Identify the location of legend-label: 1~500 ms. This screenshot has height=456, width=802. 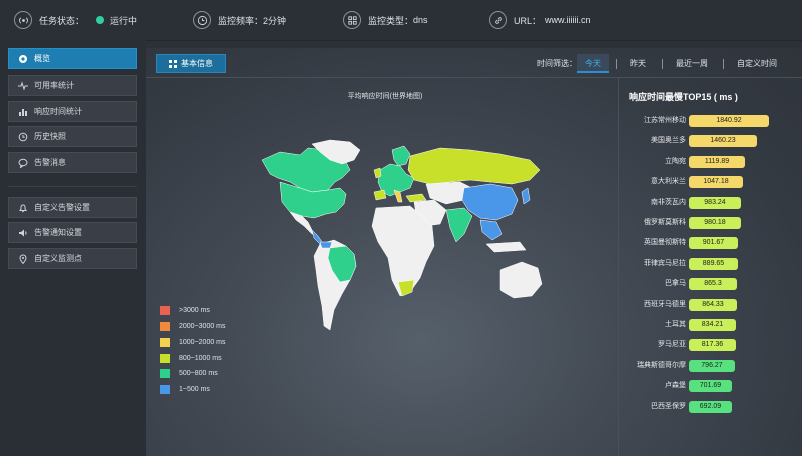
(194, 389).